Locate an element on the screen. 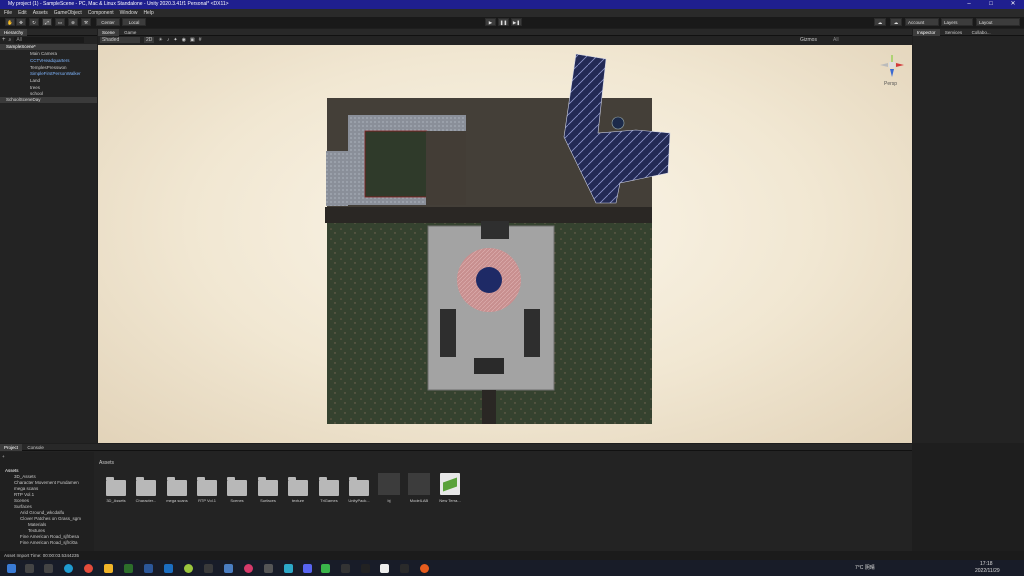 This screenshot has height=576, width=1024. menu-file: File is located at coordinates (8, 13).